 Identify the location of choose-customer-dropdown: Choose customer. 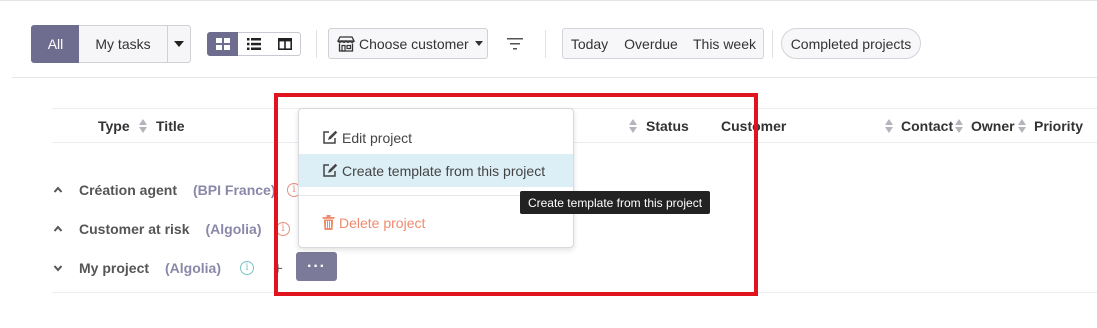
(408, 43).